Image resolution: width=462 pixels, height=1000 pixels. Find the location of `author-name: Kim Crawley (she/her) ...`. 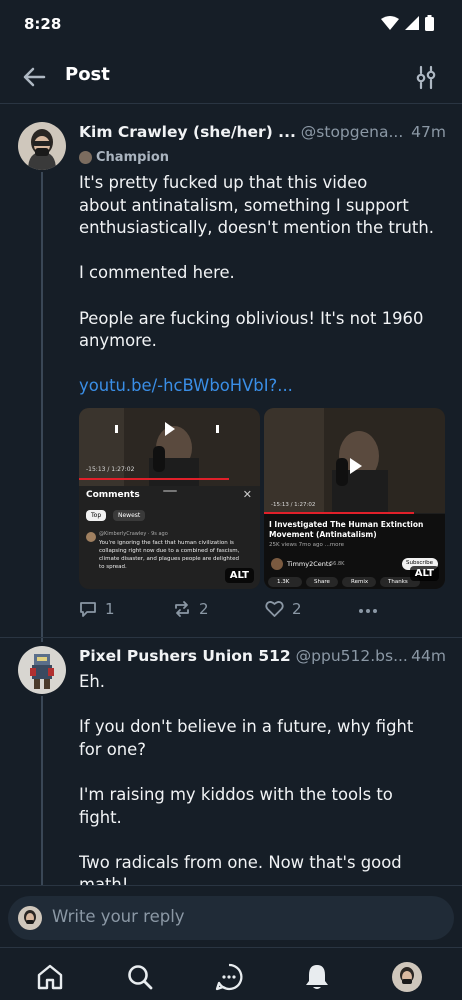

author-name: Kim Crawley (she/her) ... is located at coordinates (187, 132).